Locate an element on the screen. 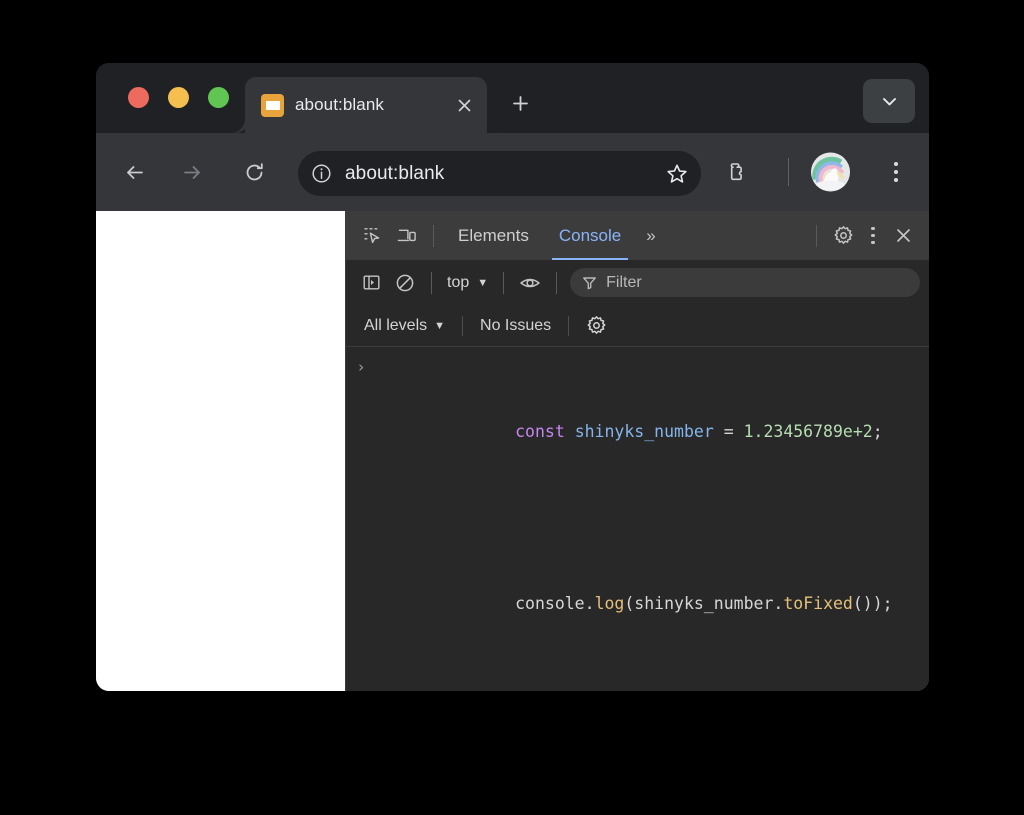  console-filter-input: Filter is located at coordinates (745, 282).